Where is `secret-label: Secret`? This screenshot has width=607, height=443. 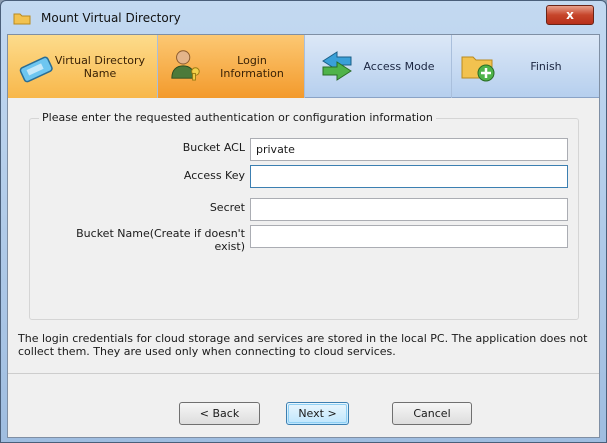 secret-label: Secret is located at coordinates (227, 207).